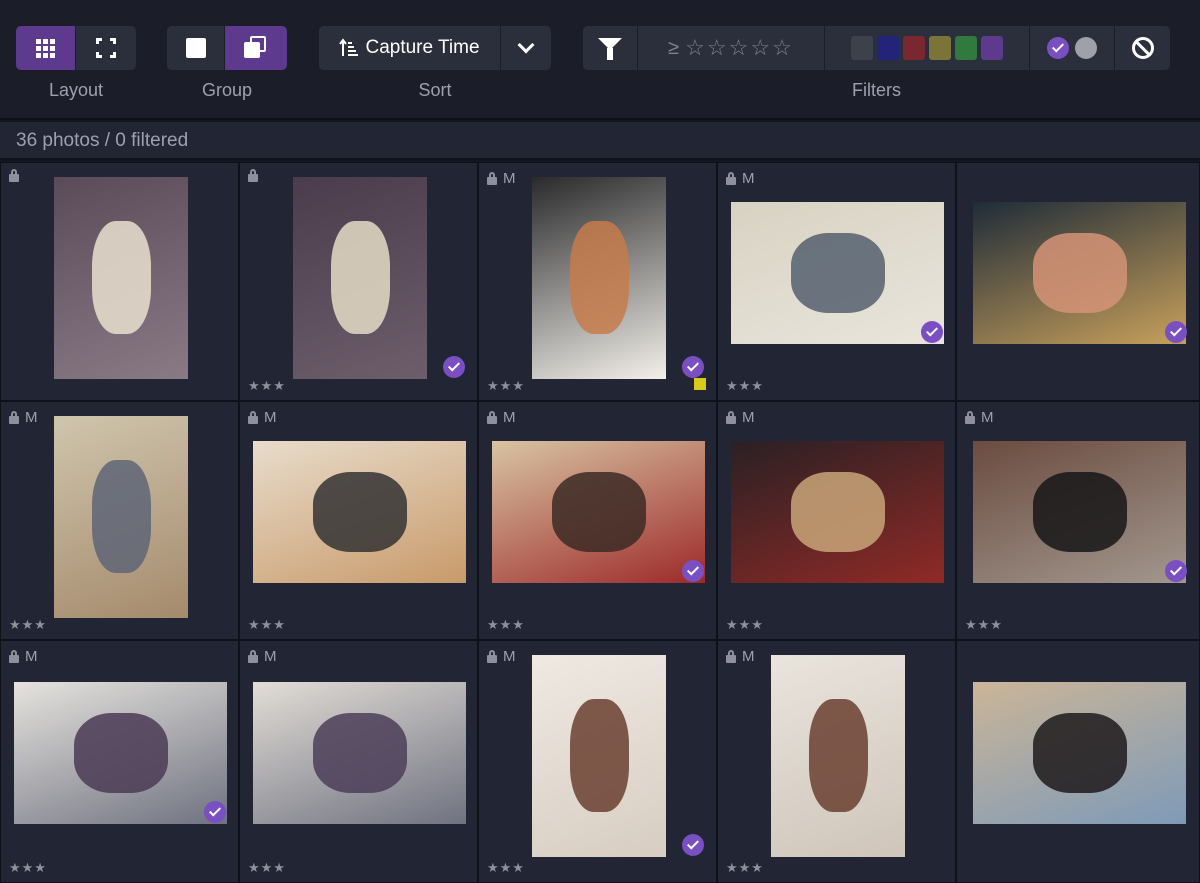 The height and width of the screenshot is (883, 1200). I want to click on stacked-squares-icon, so click(256, 48).